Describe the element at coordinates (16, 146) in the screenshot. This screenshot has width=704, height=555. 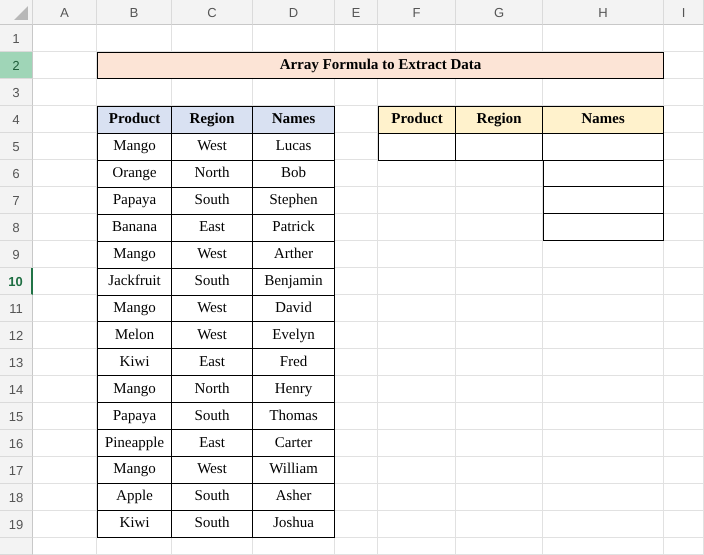
I see `row-header: 5` at that location.